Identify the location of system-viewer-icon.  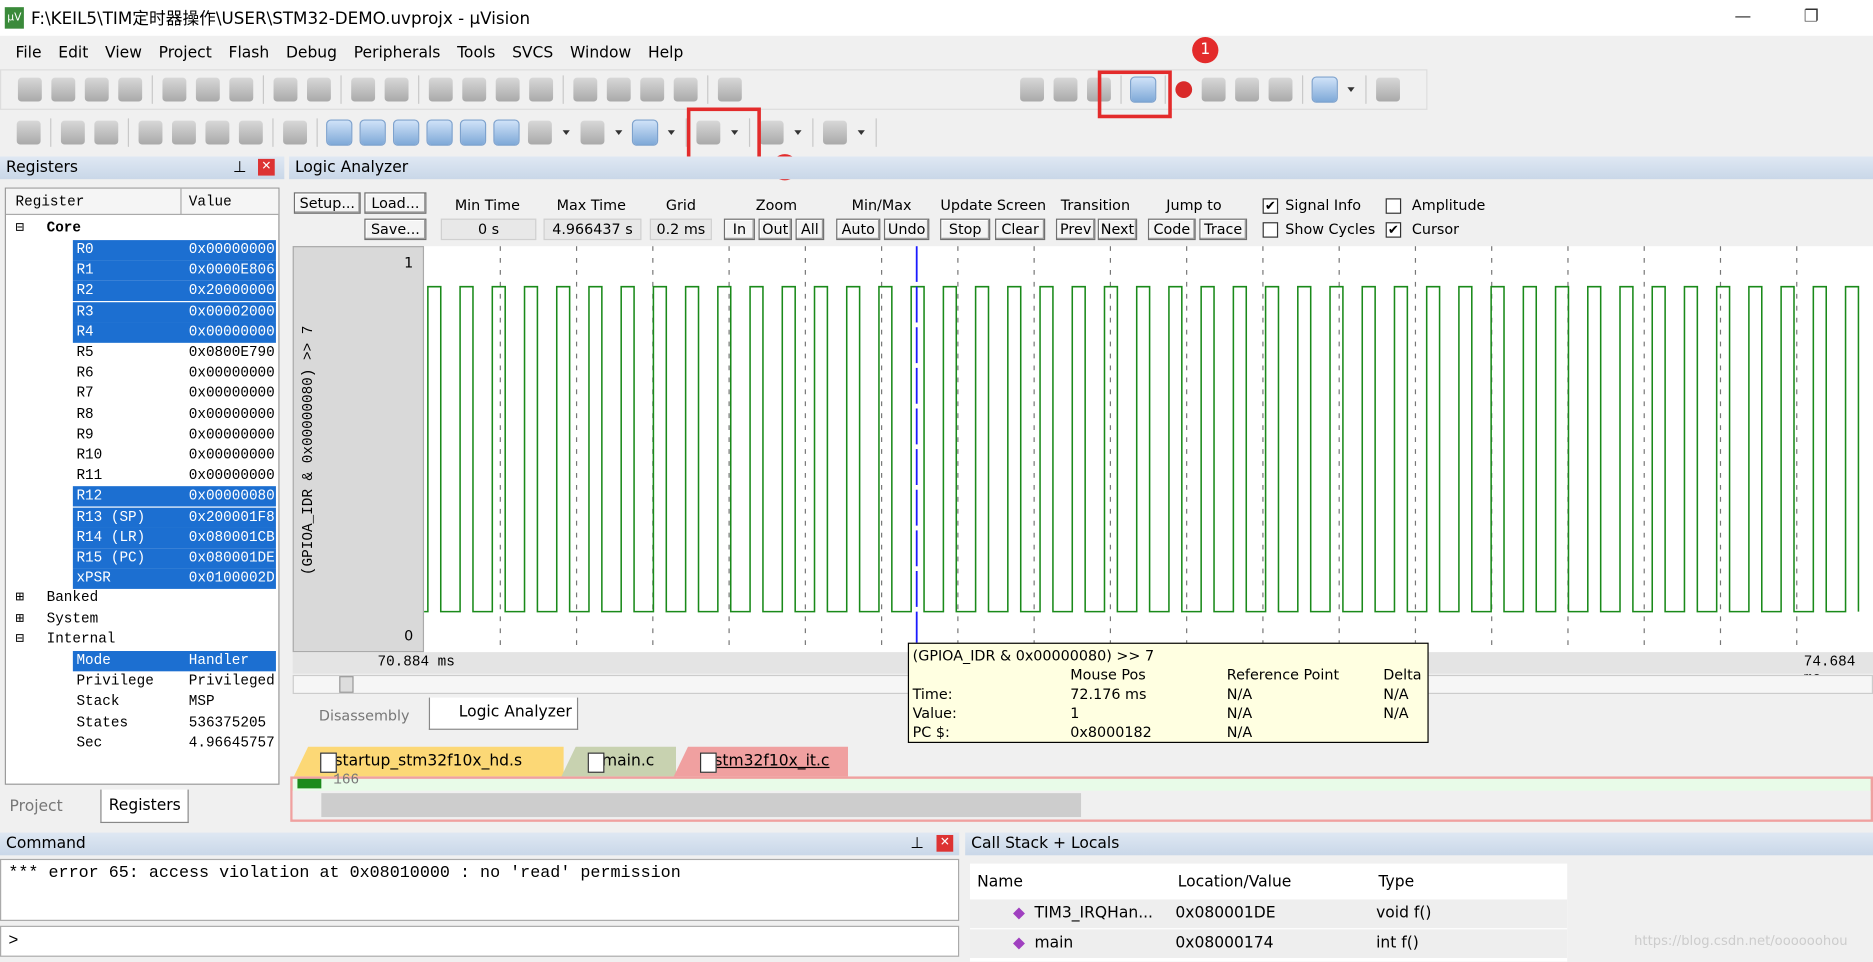
(771, 132).